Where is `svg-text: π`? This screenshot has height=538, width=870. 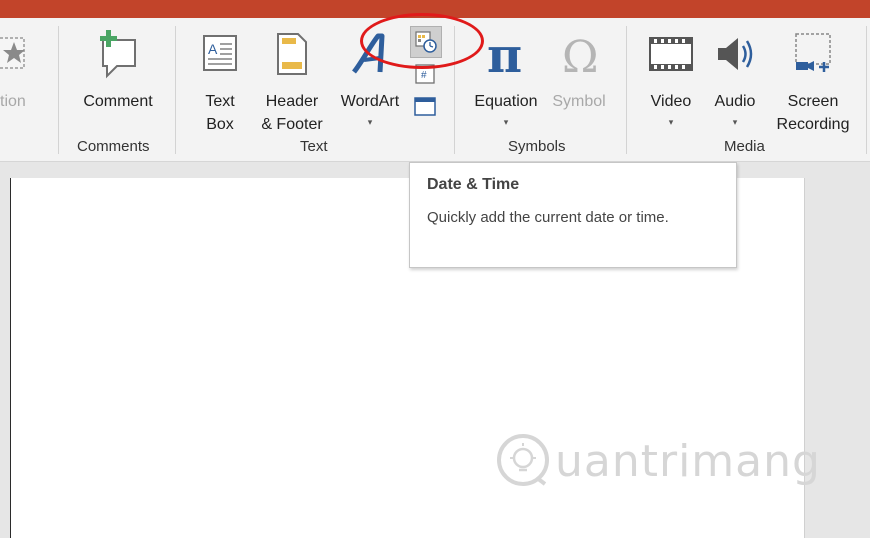
svg-text: π is located at coordinates (504, 54).